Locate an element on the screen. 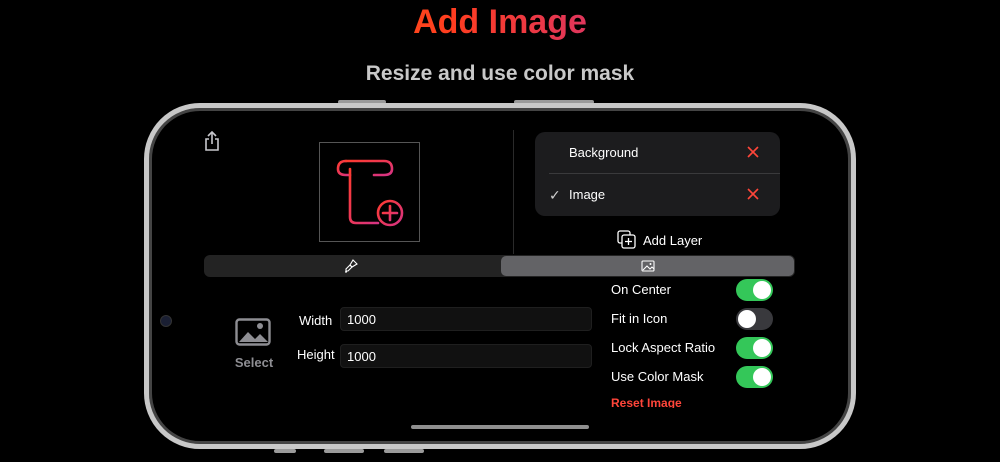 Image resolution: width=1000 pixels, height=462 pixels. icon-preview is located at coordinates (369, 192).